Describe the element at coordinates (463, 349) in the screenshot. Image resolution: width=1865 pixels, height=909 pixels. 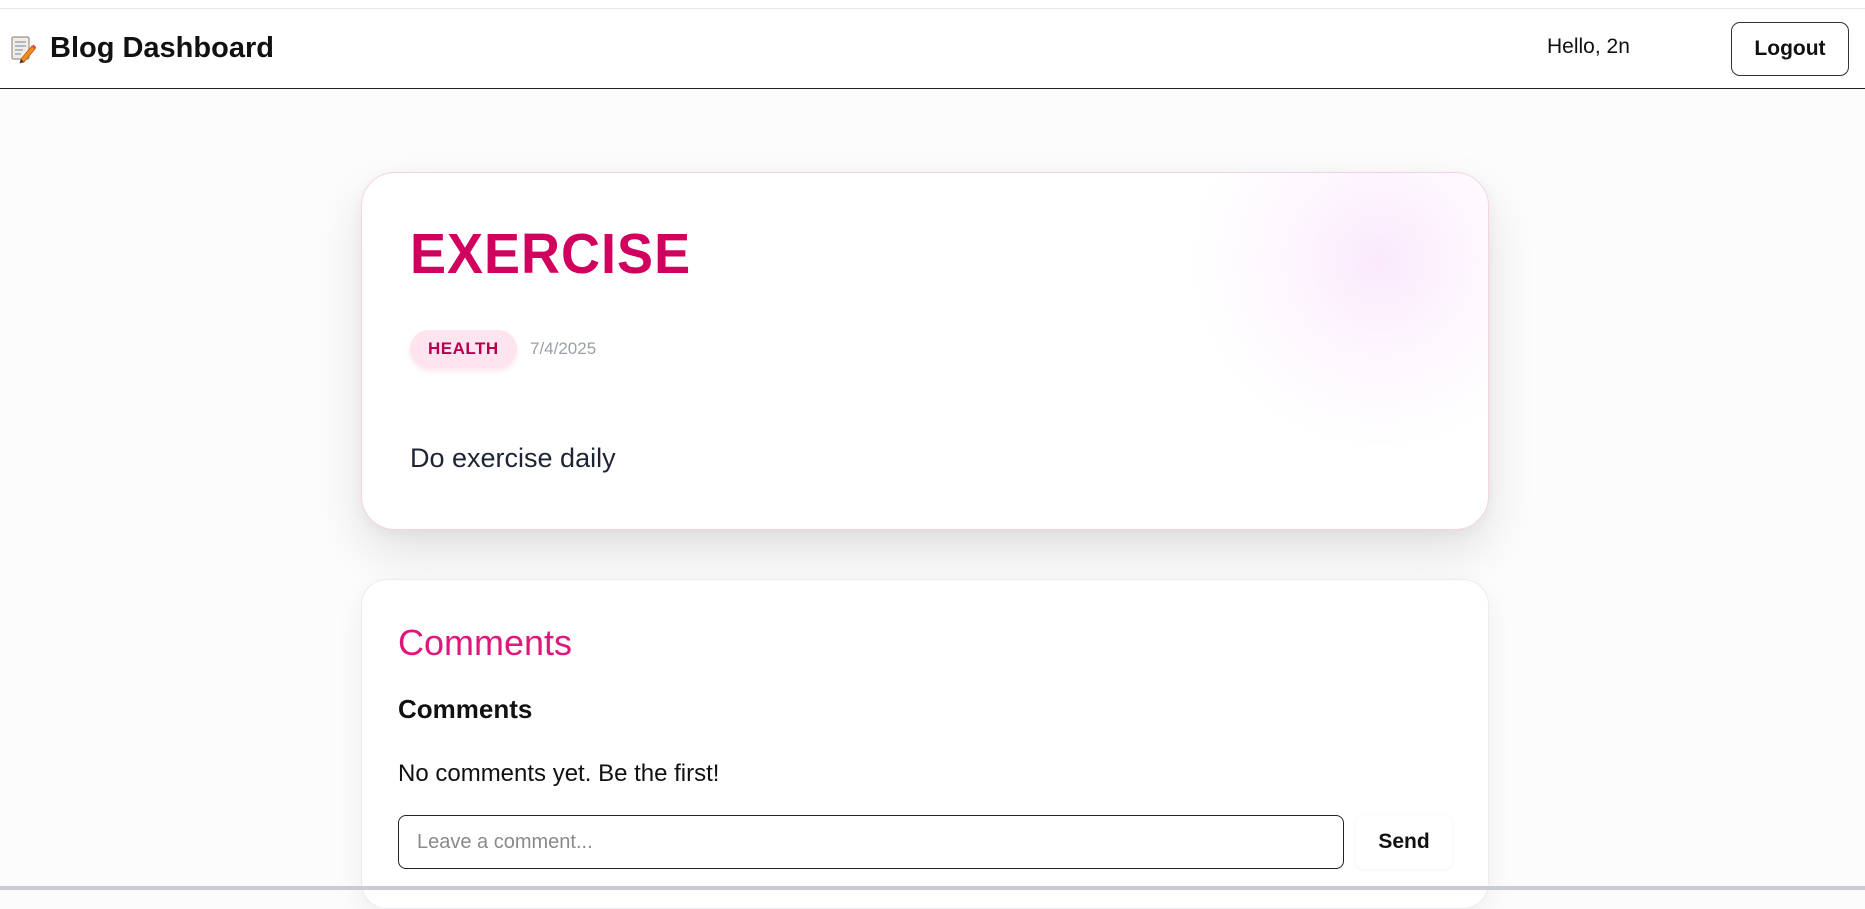
I see `category-tag: HEALTH` at that location.